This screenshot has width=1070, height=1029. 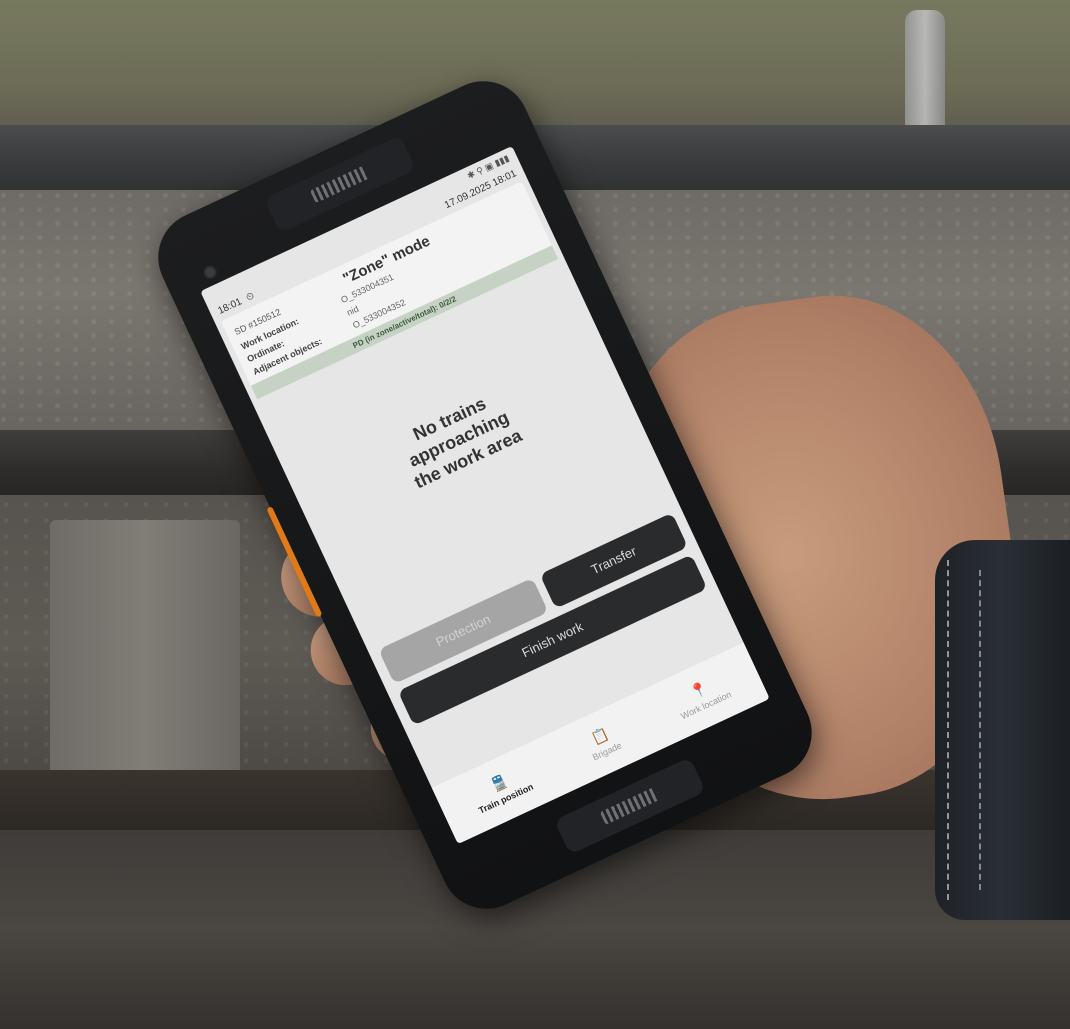 I want to click on tab-brigade: 📋 Brigade, so click(x=603, y=742).